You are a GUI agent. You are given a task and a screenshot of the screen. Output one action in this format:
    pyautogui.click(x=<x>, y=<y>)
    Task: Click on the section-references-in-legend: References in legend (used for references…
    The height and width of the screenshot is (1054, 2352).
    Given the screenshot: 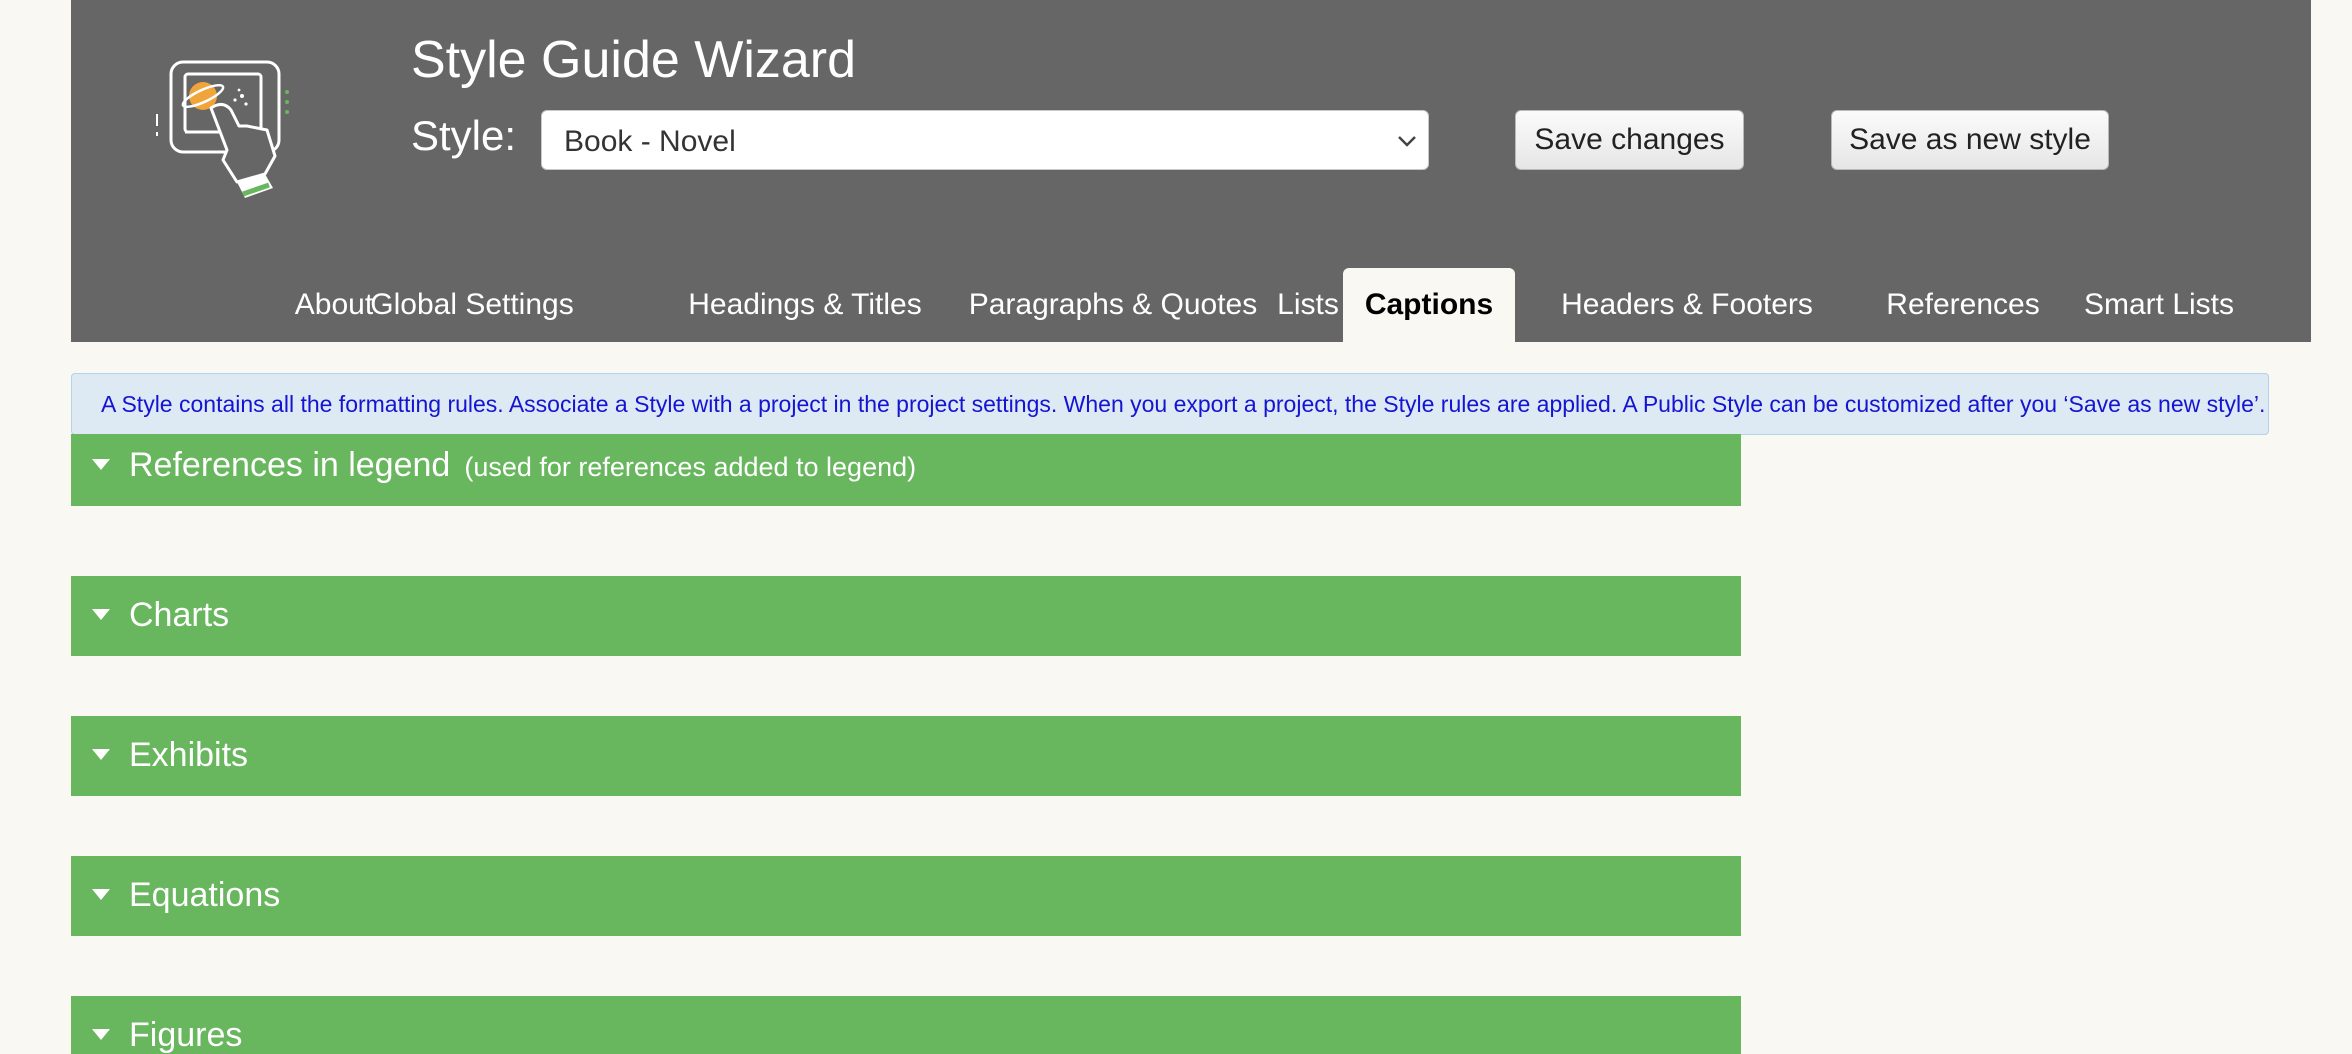 What is the action you would take?
    pyautogui.click(x=906, y=470)
    